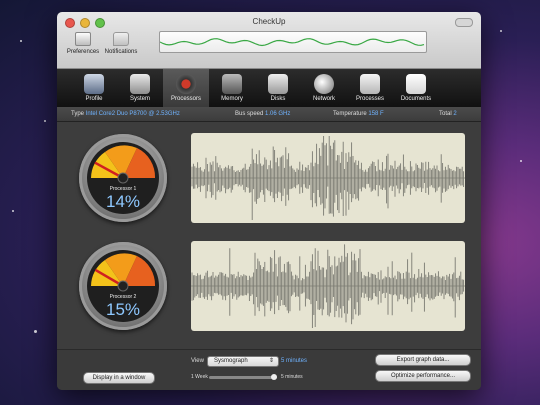 This screenshot has height=405, width=540. I want to click on tab-label: Network, so click(323, 99).